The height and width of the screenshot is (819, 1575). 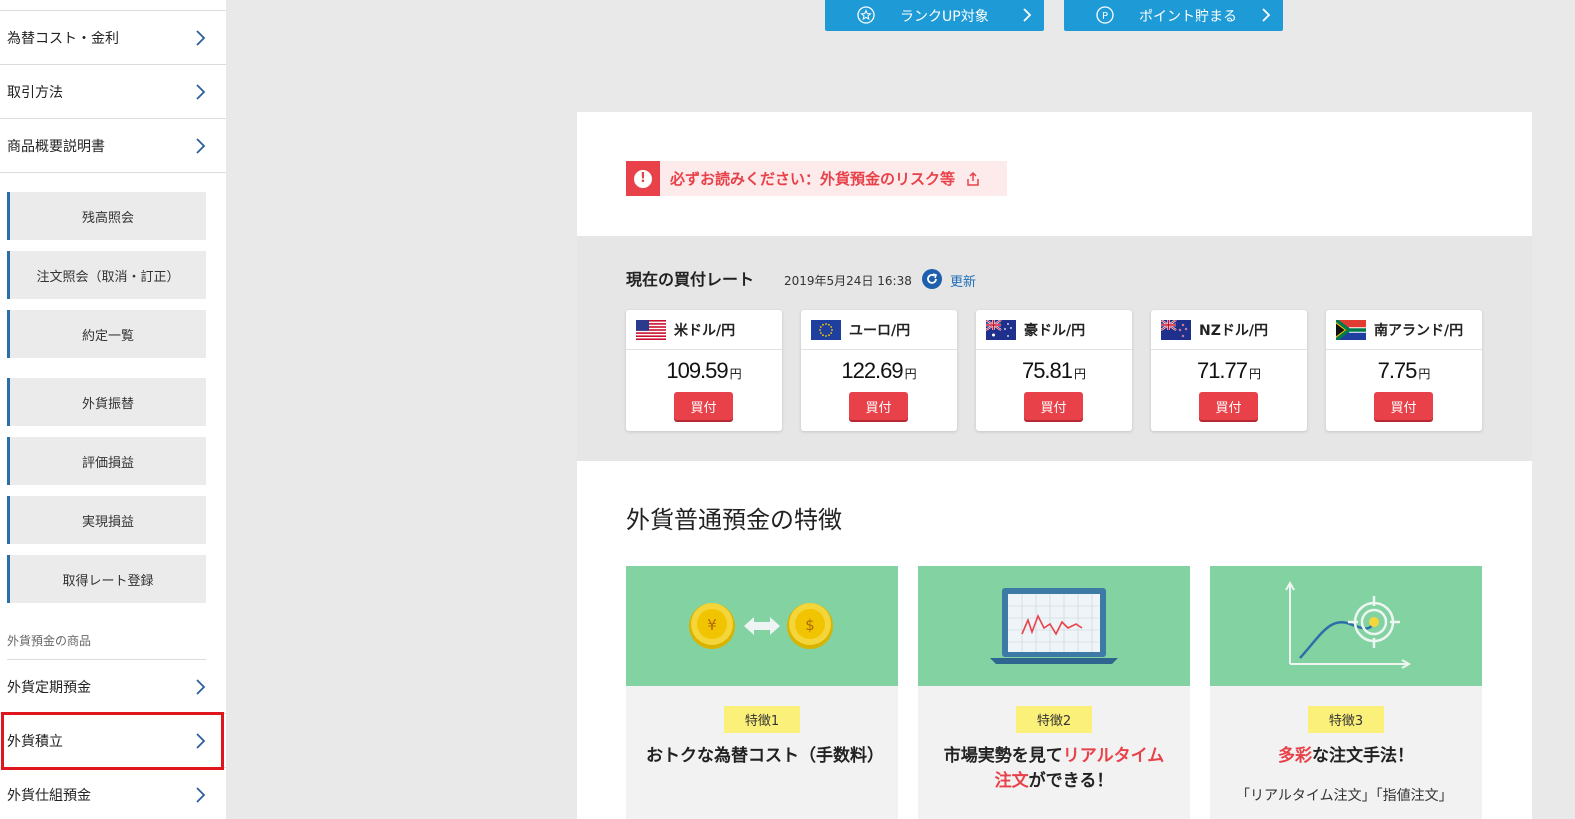 I want to click on feature-tag: 特徴1, so click(x=762, y=719).